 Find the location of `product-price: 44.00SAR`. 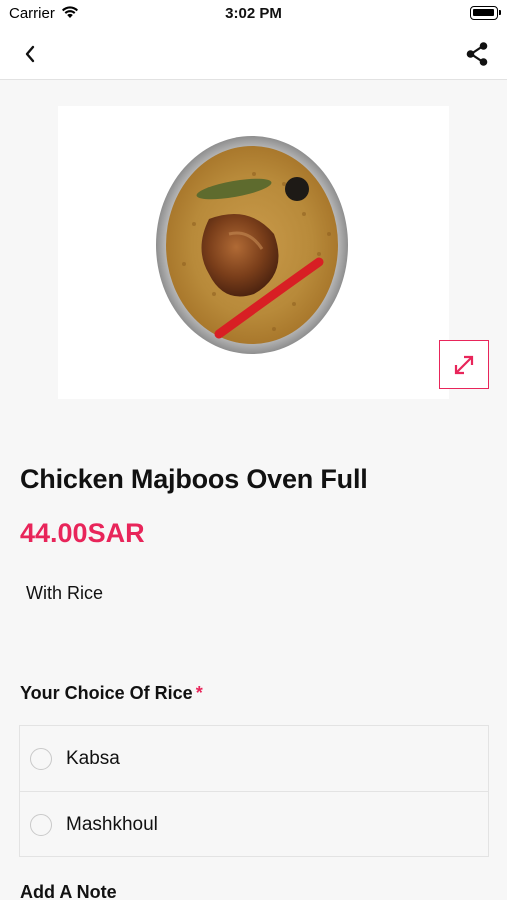

product-price: 44.00SAR is located at coordinates (82, 533).